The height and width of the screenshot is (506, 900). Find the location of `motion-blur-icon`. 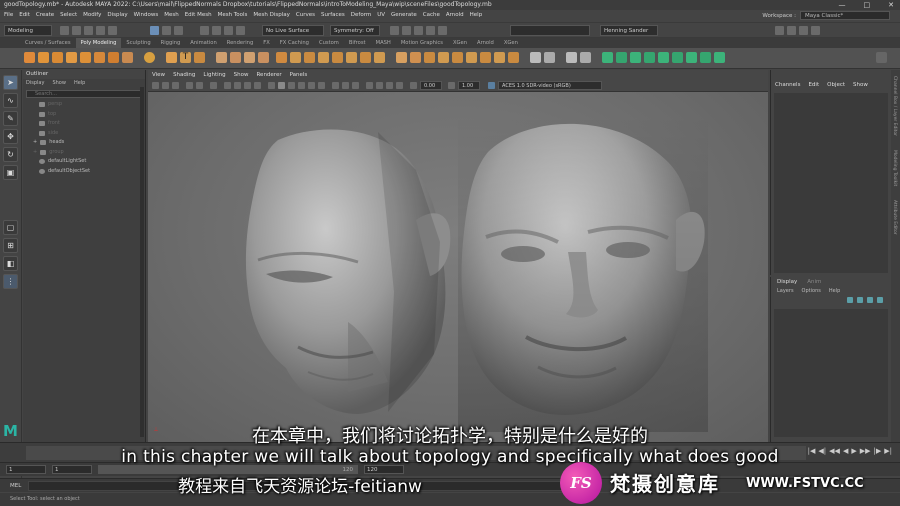

motion-blur-icon is located at coordinates (345, 85).